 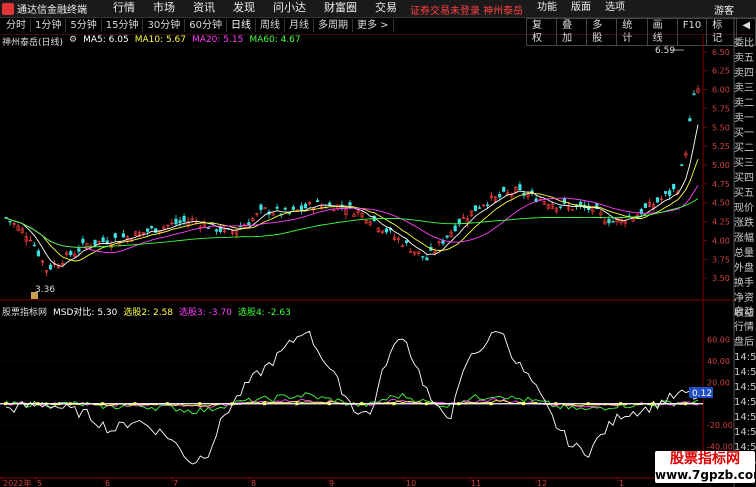 What do you see at coordinates (34, 295) in the screenshot?
I see `event-marker-icon` at bounding box center [34, 295].